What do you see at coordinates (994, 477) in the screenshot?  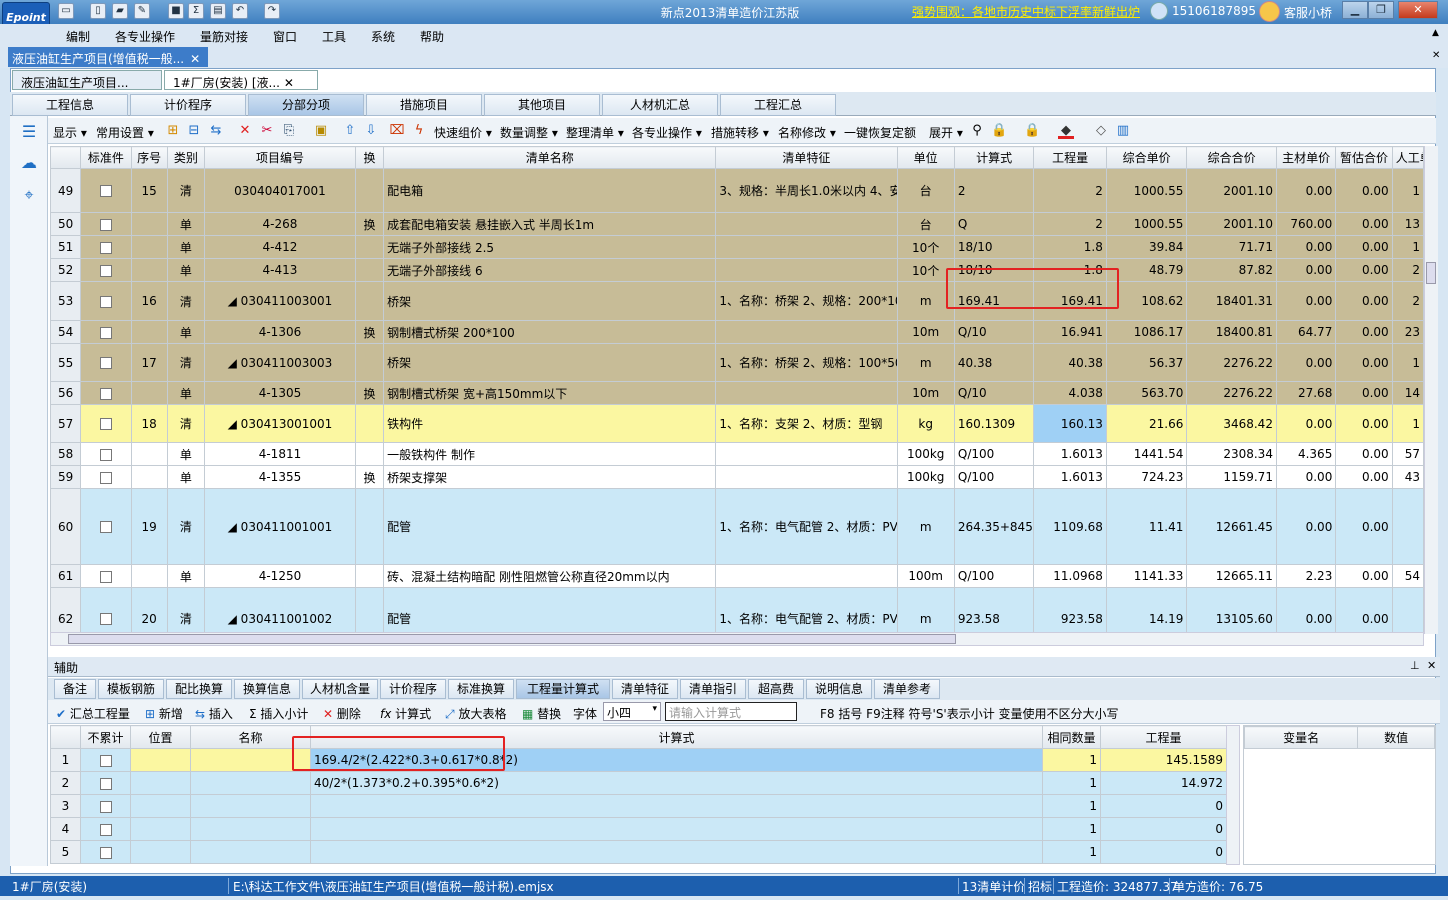 I see `cell-expr: Q/100` at bounding box center [994, 477].